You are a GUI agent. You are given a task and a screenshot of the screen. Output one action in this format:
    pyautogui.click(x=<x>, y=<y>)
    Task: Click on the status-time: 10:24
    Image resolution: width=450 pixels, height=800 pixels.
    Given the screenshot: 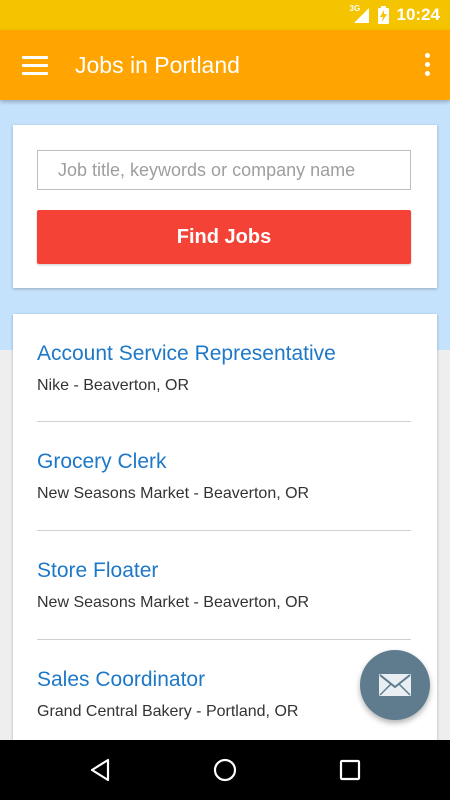 What is the action you would take?
    pyautogui.click(x=418, y=14)
    